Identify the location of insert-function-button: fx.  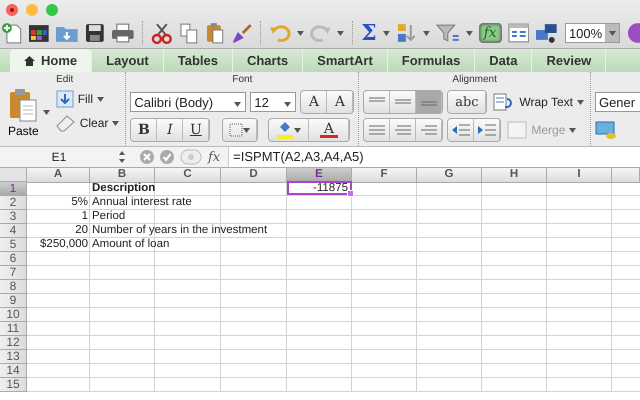
(214, 157).